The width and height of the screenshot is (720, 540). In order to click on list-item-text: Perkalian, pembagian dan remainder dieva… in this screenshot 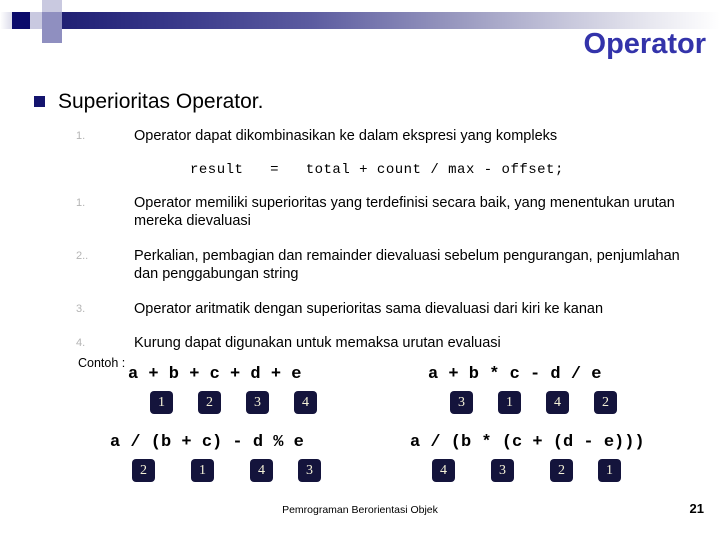, I will do `click(407, 265)`.